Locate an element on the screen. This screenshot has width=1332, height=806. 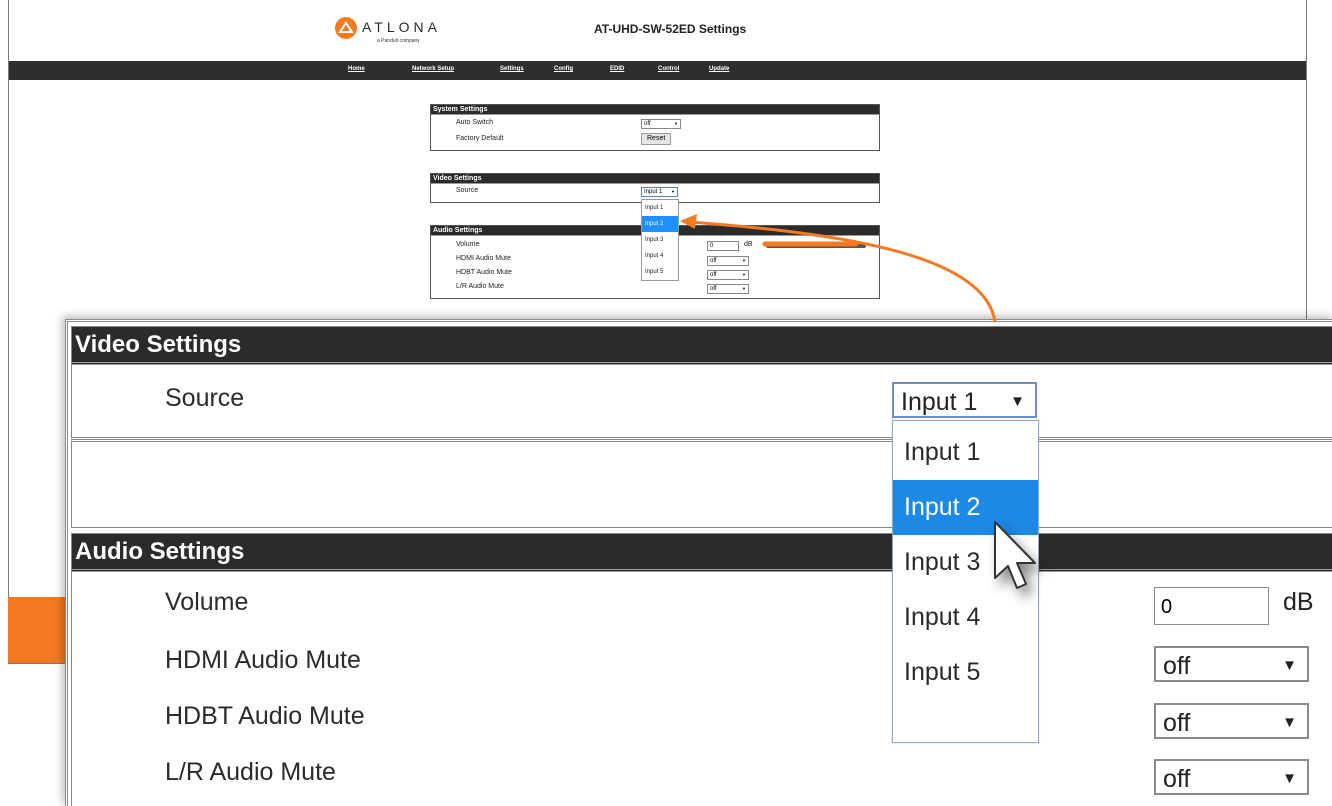
zoom-spacer is located at coordinates (701, 483).